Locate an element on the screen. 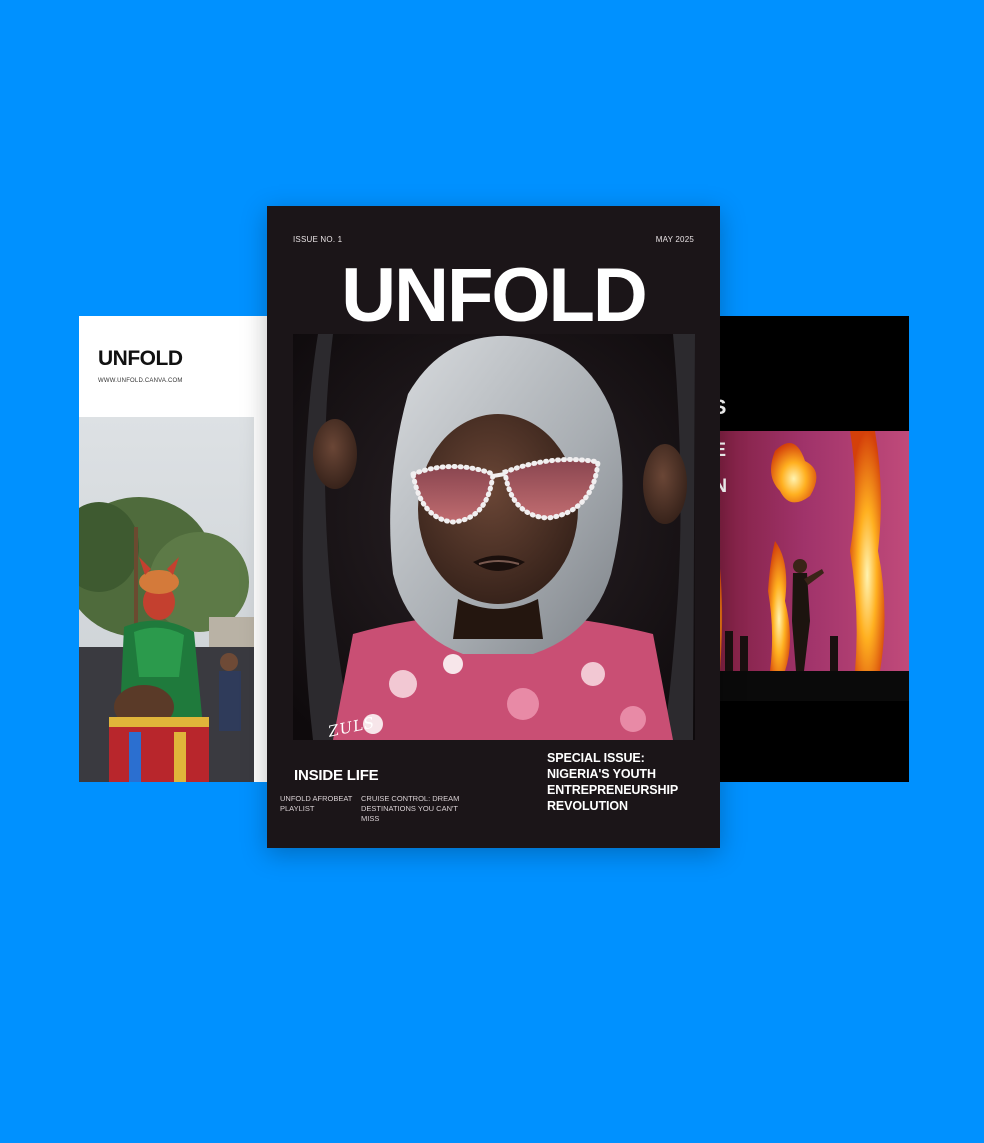  right-cover-photo is located at coordinates (804, 566).